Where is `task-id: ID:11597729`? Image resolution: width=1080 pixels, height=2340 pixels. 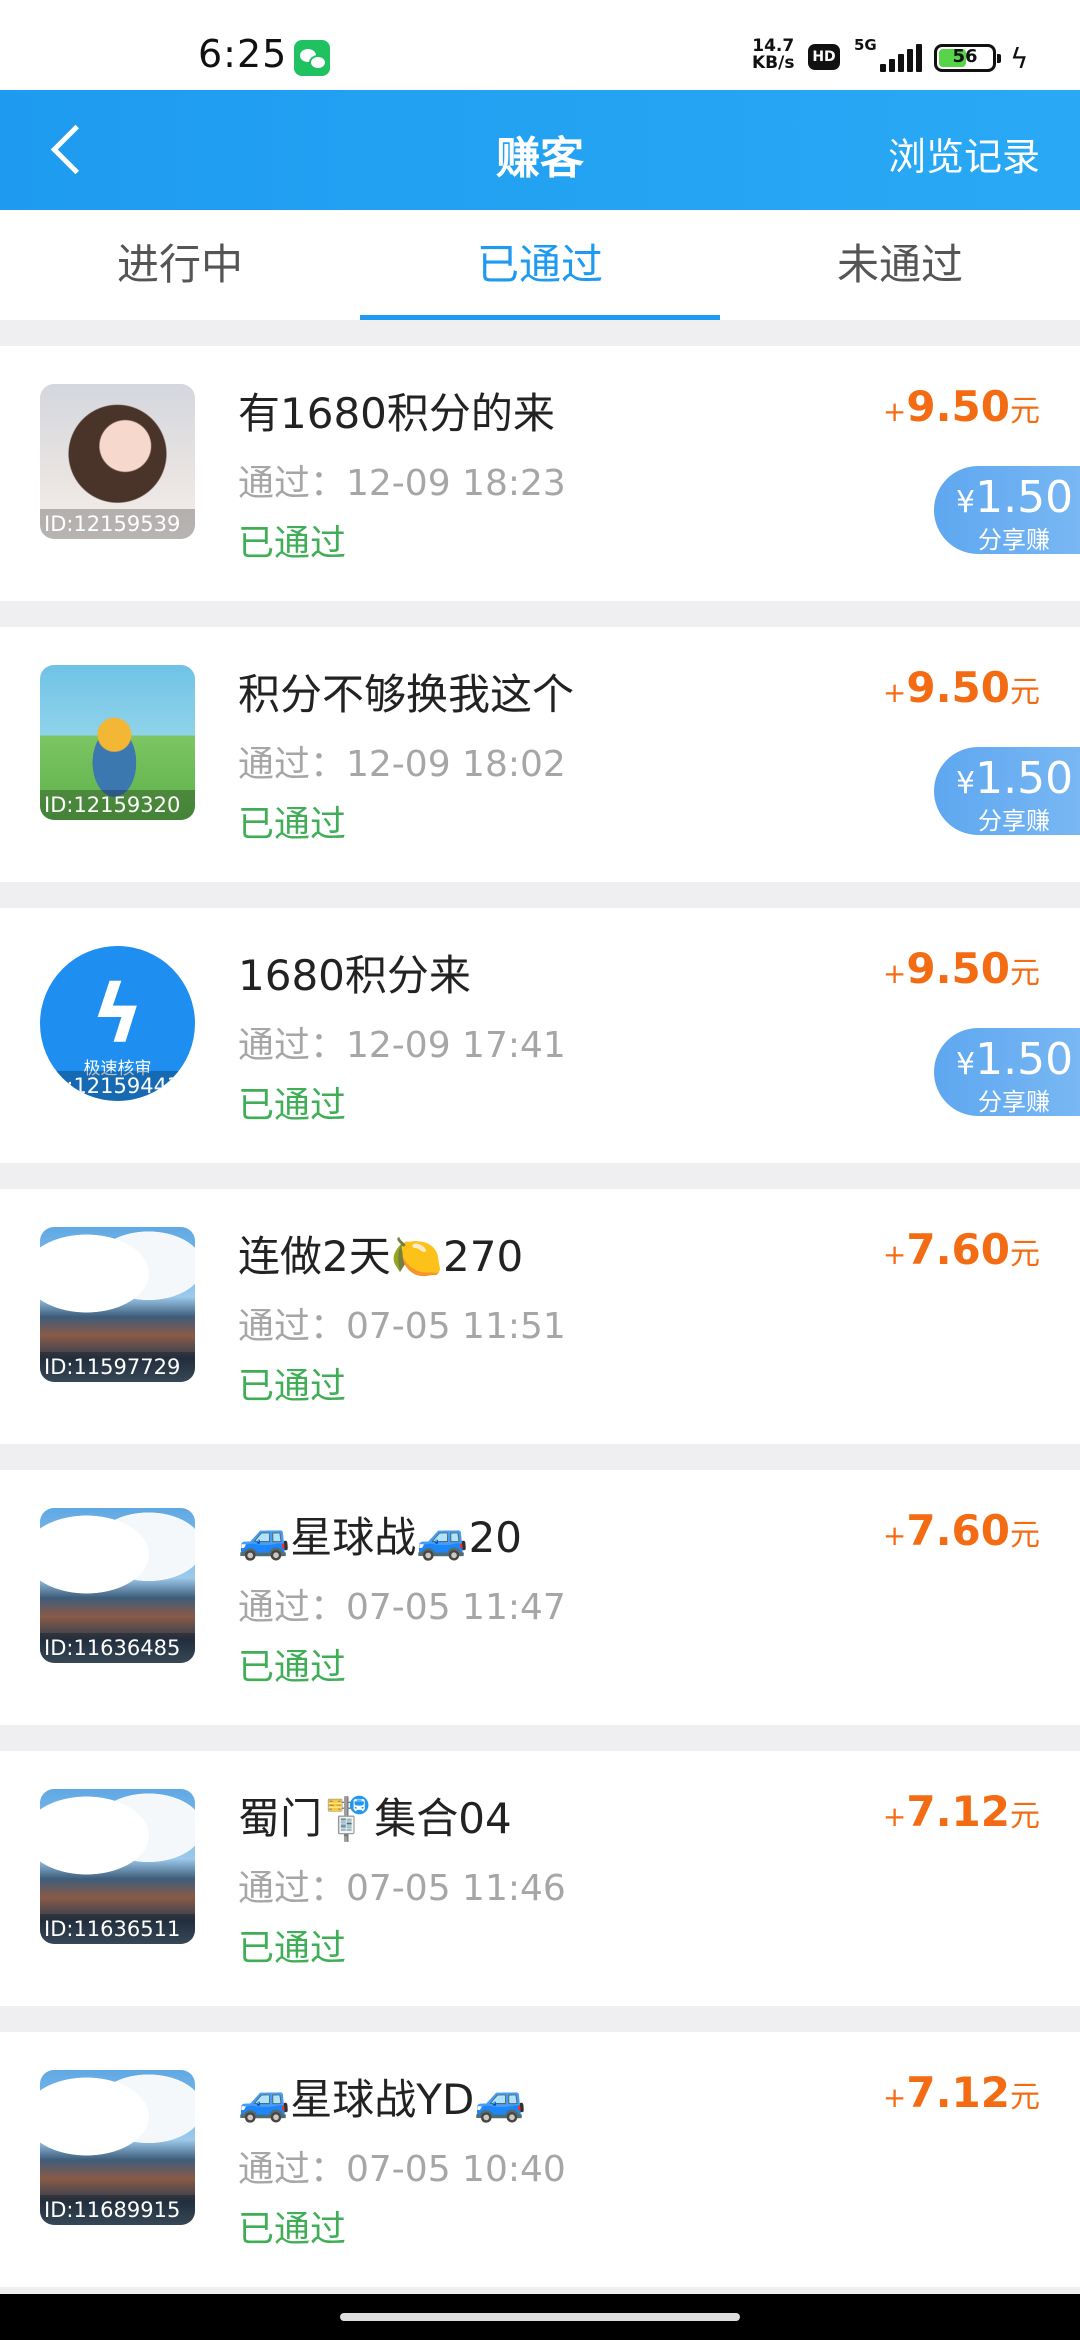 task-id: ID:11597729 is located at coordinates (117, 1367).